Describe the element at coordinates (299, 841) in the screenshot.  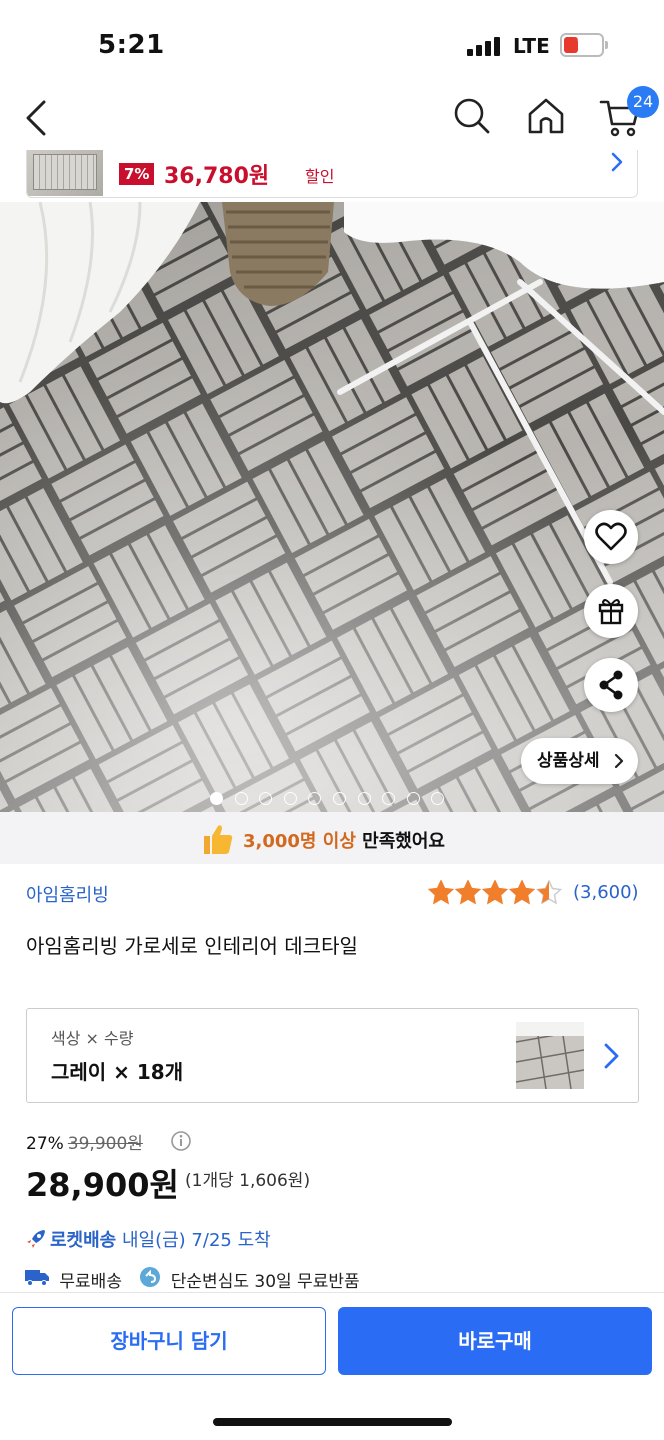
I see `satisfaction-count: 3,000명 이상` at that location.